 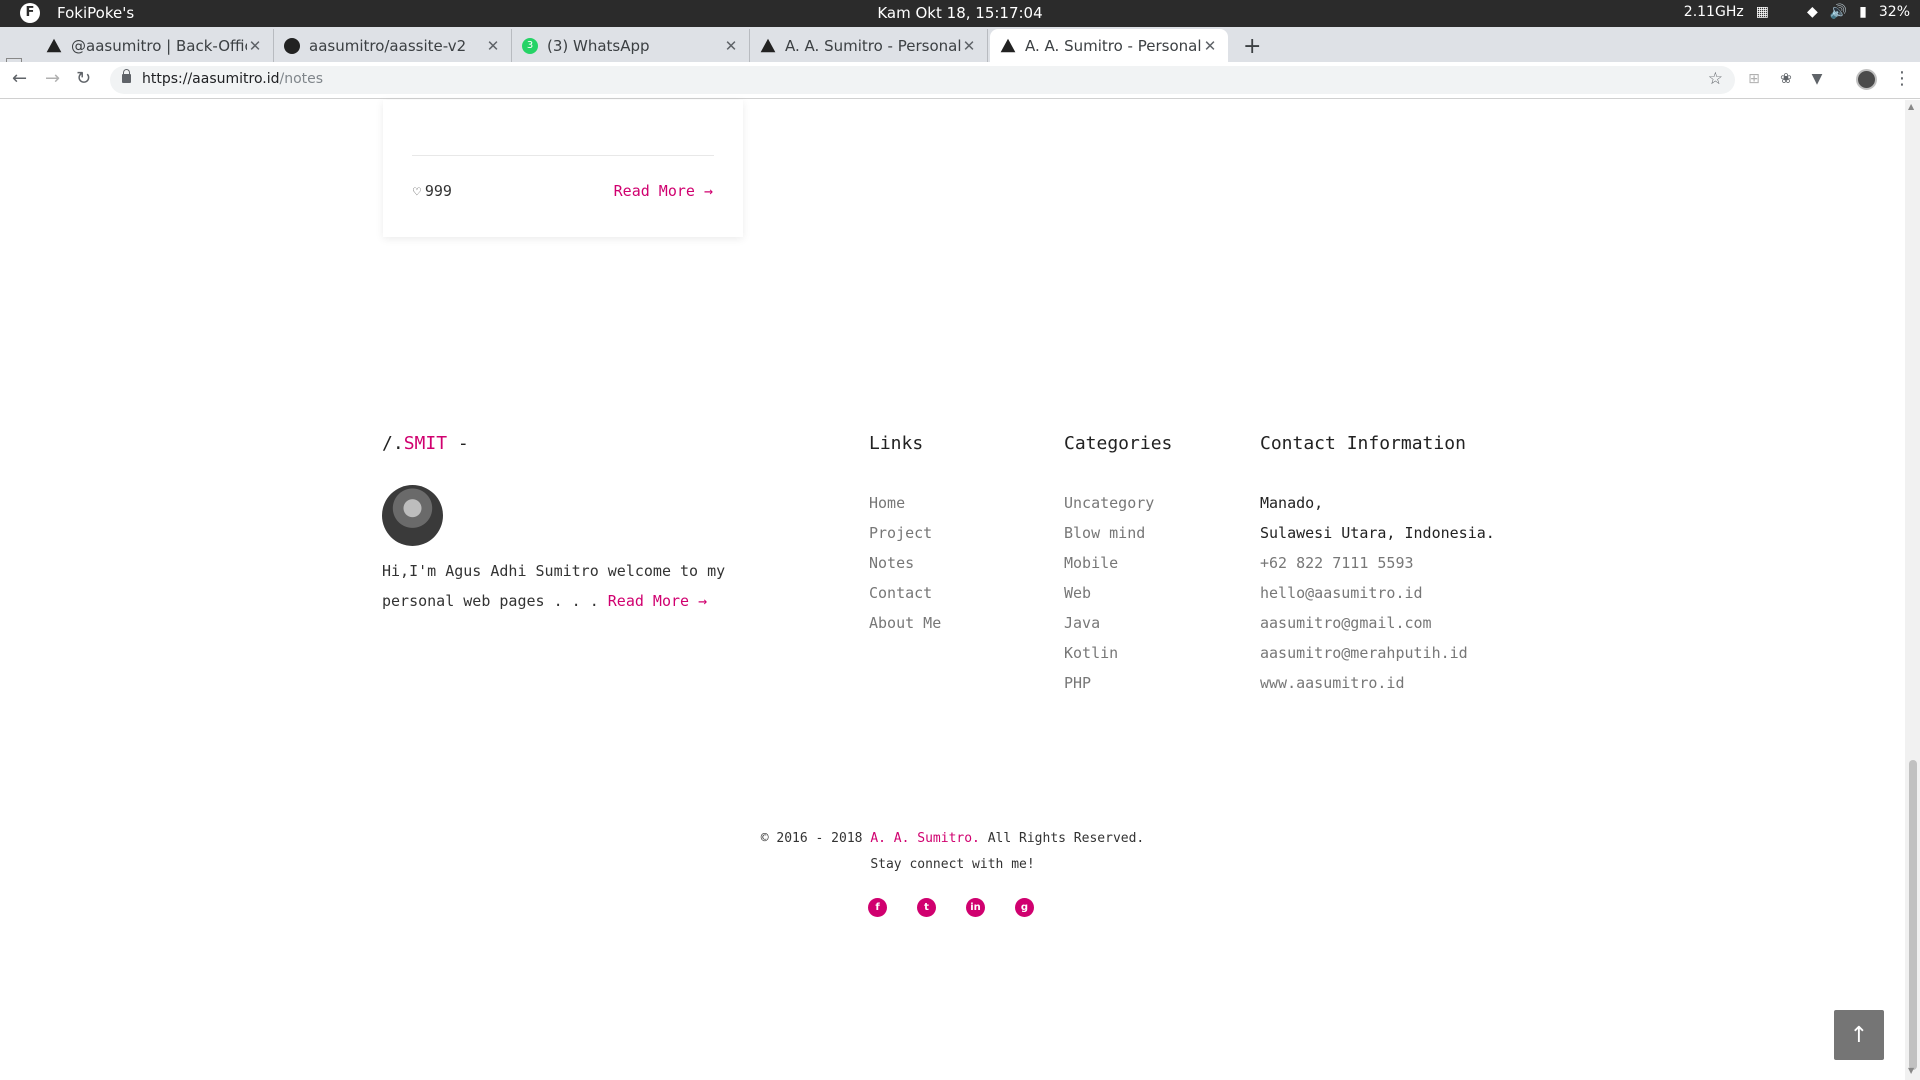 What do you see at coordinates (1252, 46) in the screenshot?
I see `new-tab-button: +` at bounding box center [1252, 46].